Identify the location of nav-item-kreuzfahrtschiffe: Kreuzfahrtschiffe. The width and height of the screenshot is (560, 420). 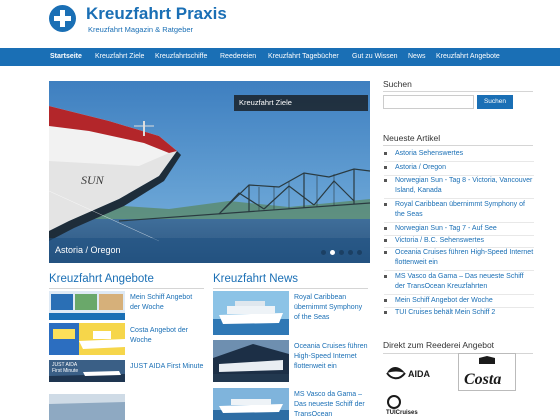
(181, 57).